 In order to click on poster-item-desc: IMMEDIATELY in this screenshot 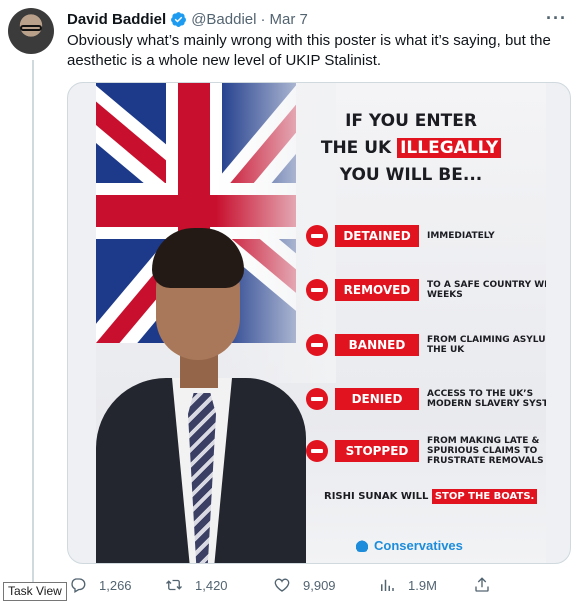, I will do `click(461, 236)`.